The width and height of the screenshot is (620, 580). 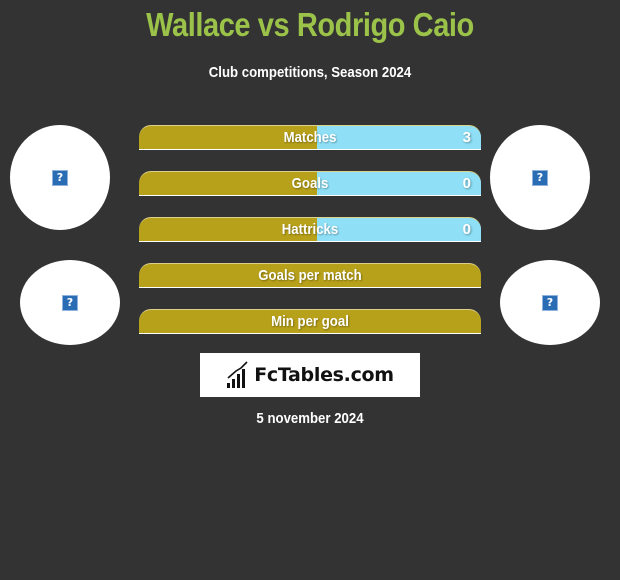 I want to click on stat-label: Min per goal, so click(x=310, y=321).